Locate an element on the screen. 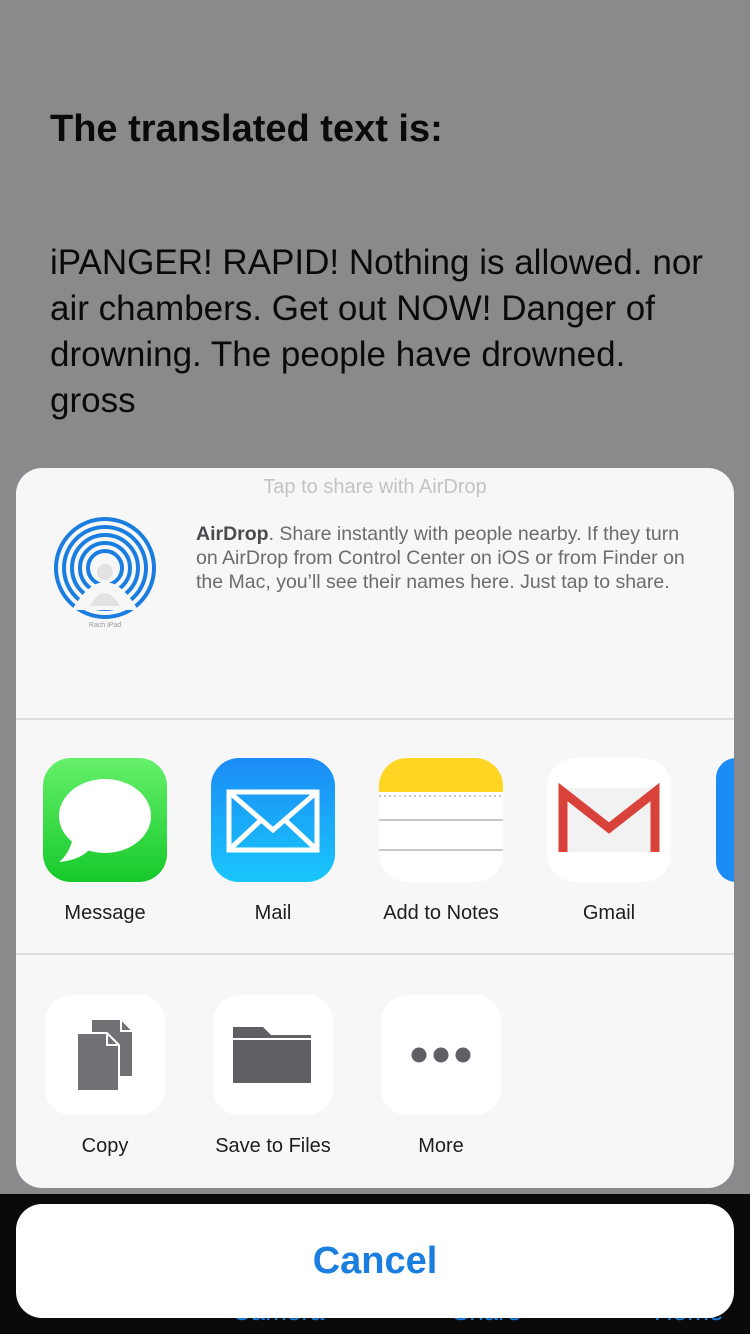 This screenshot has height=1334, width=750. app-label: Gmail is located at coordinates (609, 913).